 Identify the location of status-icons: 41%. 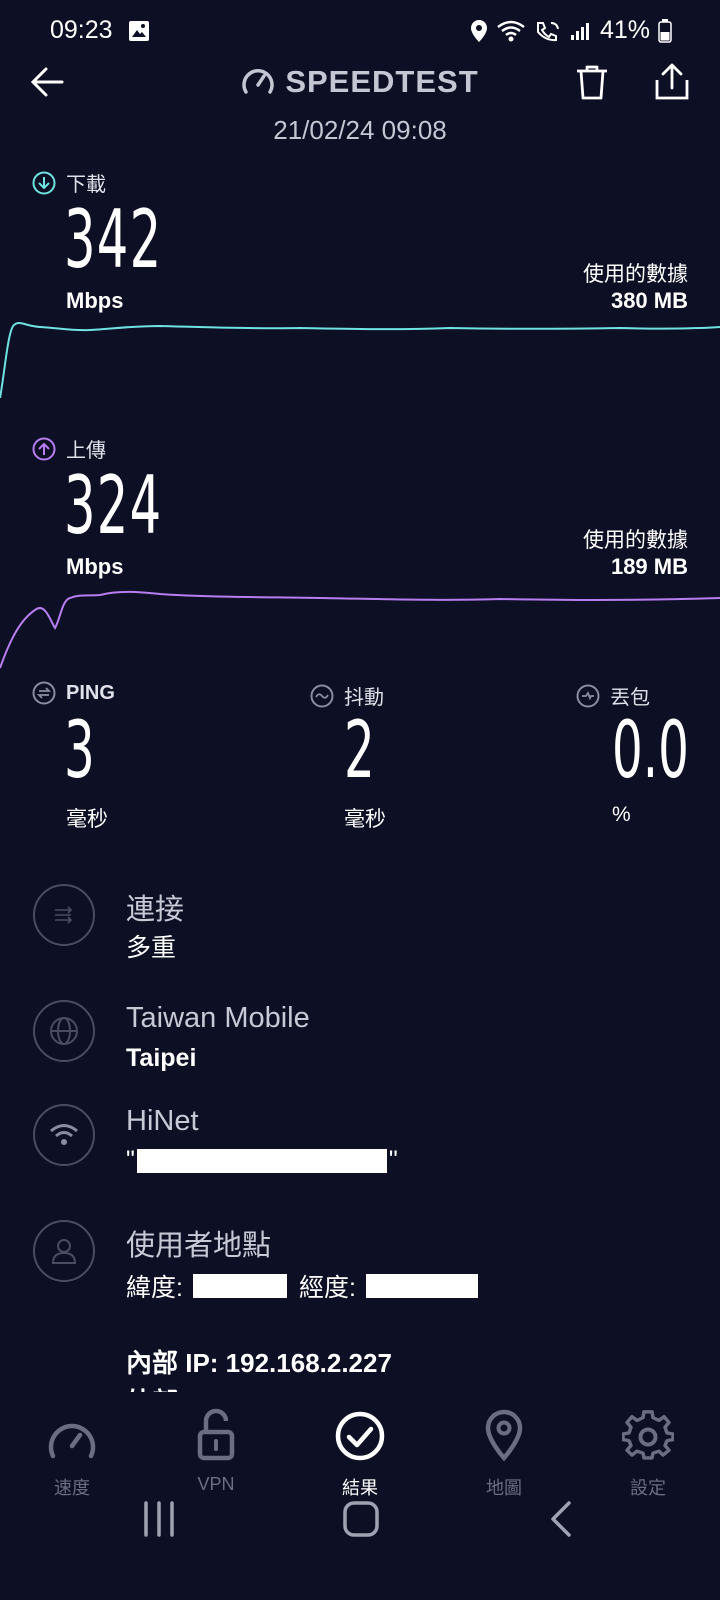
(571, 30).